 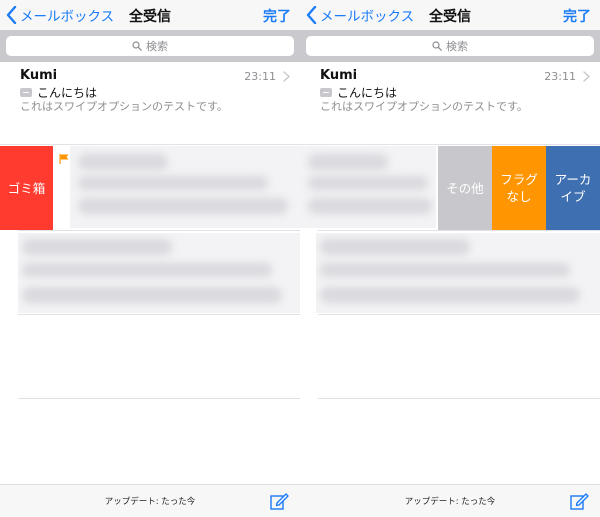 I want to click on archive-button: アーカ イブ, so click(x=573, y=188).